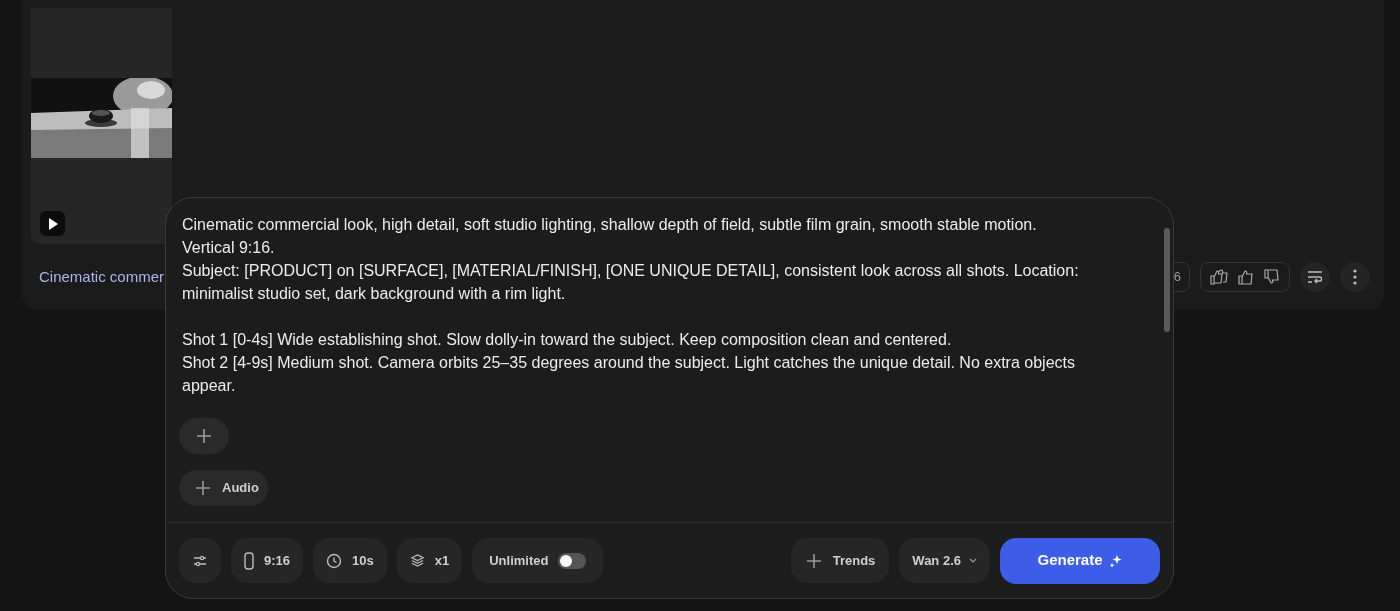 The height and width of the screenshot is (611, 1400). What do you see at coordinates (1219, 277) in the screenshot?
I see `double-thumbs-up-icon` at bounding box center [1219, 277].